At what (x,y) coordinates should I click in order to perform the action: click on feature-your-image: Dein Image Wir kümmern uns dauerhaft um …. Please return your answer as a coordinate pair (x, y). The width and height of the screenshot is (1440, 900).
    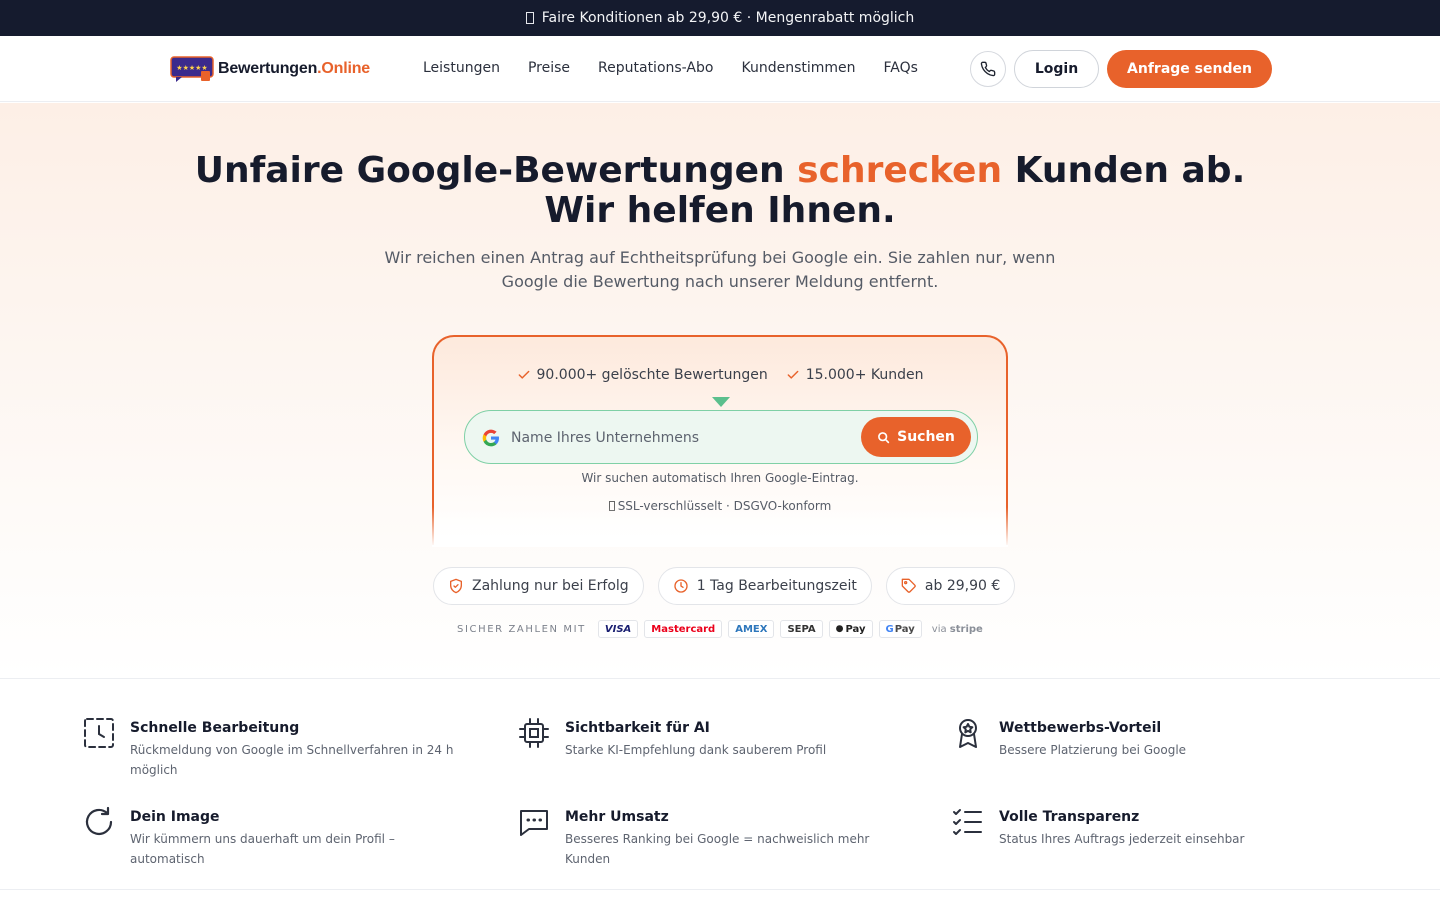
    Looking at the image, I should click on (271, 837).